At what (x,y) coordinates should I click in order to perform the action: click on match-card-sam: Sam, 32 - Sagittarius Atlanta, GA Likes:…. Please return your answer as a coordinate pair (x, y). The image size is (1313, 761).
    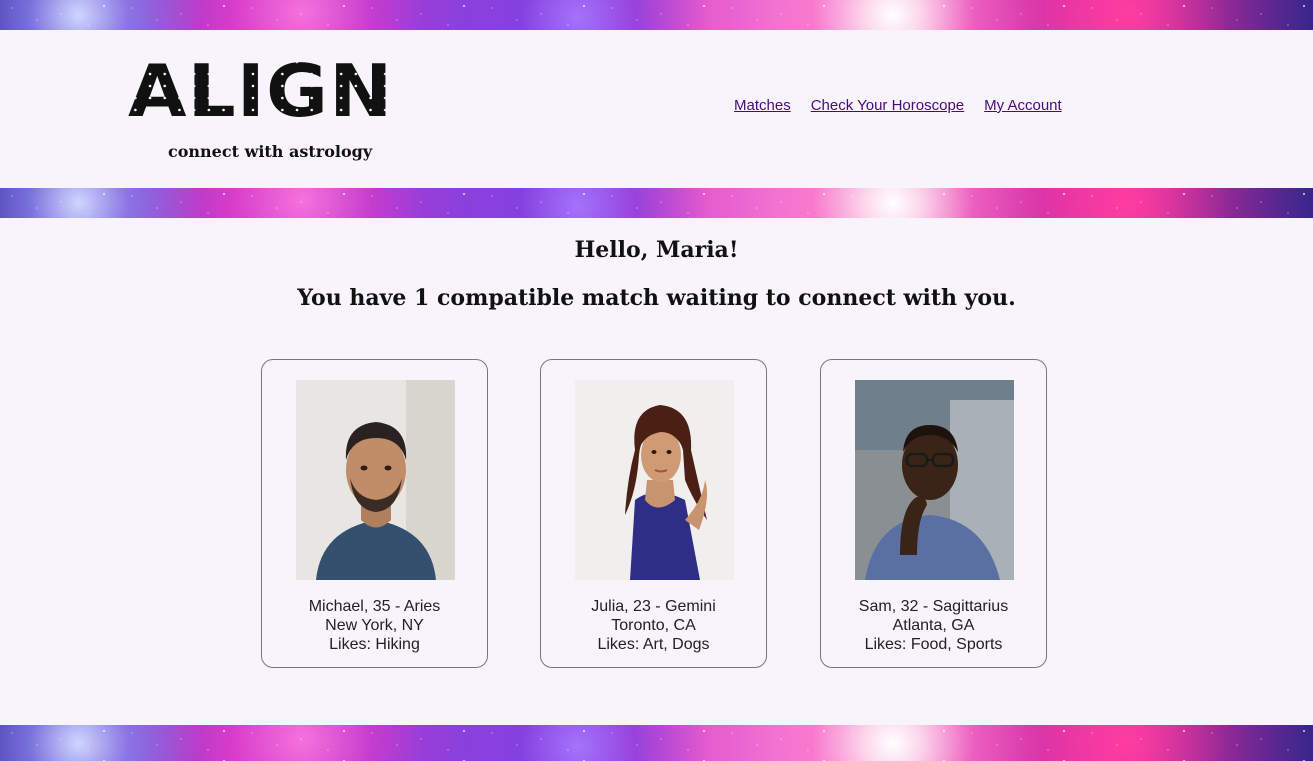
    Looking at the image, I should click on (933, 513).